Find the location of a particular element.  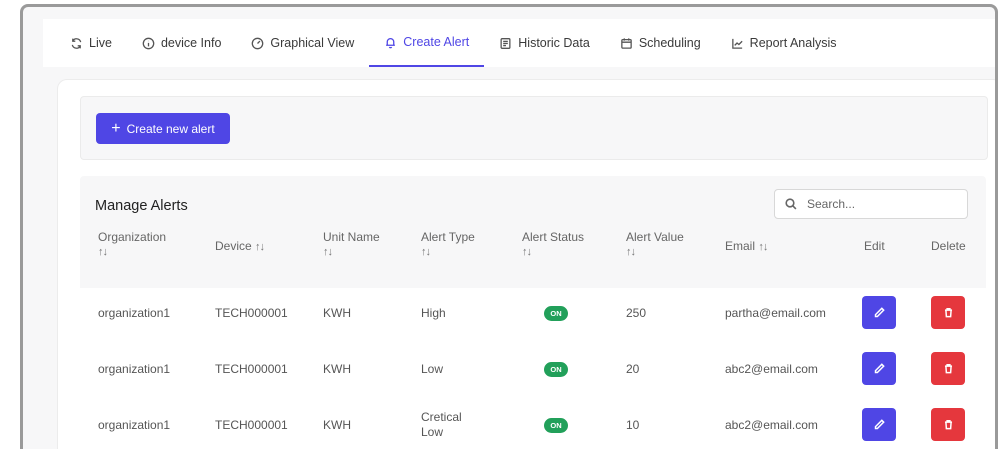

column-label: Edit is located at coordinates (874, 246).